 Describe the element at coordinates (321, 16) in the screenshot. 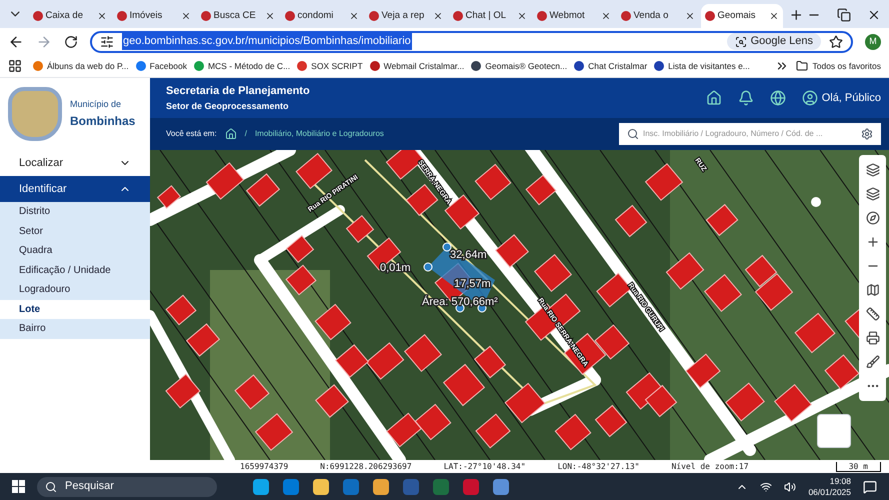

I see `browser-tab: condomi` at that location.